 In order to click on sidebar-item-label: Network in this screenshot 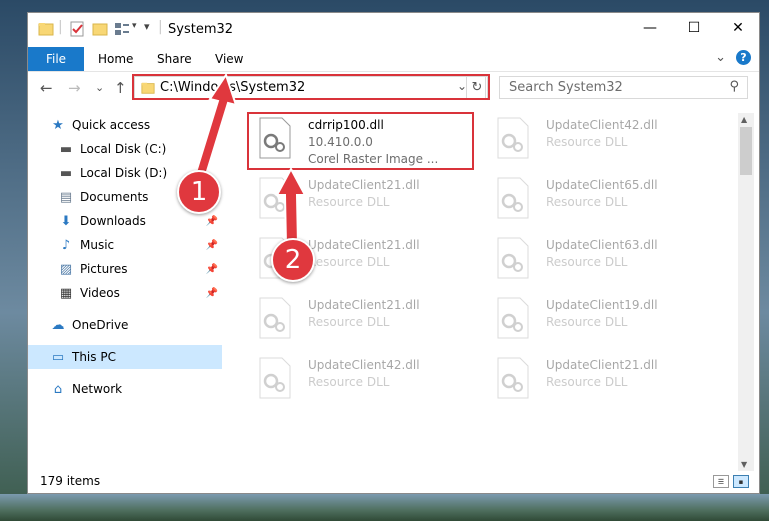, I will do `click(97, 389)`.